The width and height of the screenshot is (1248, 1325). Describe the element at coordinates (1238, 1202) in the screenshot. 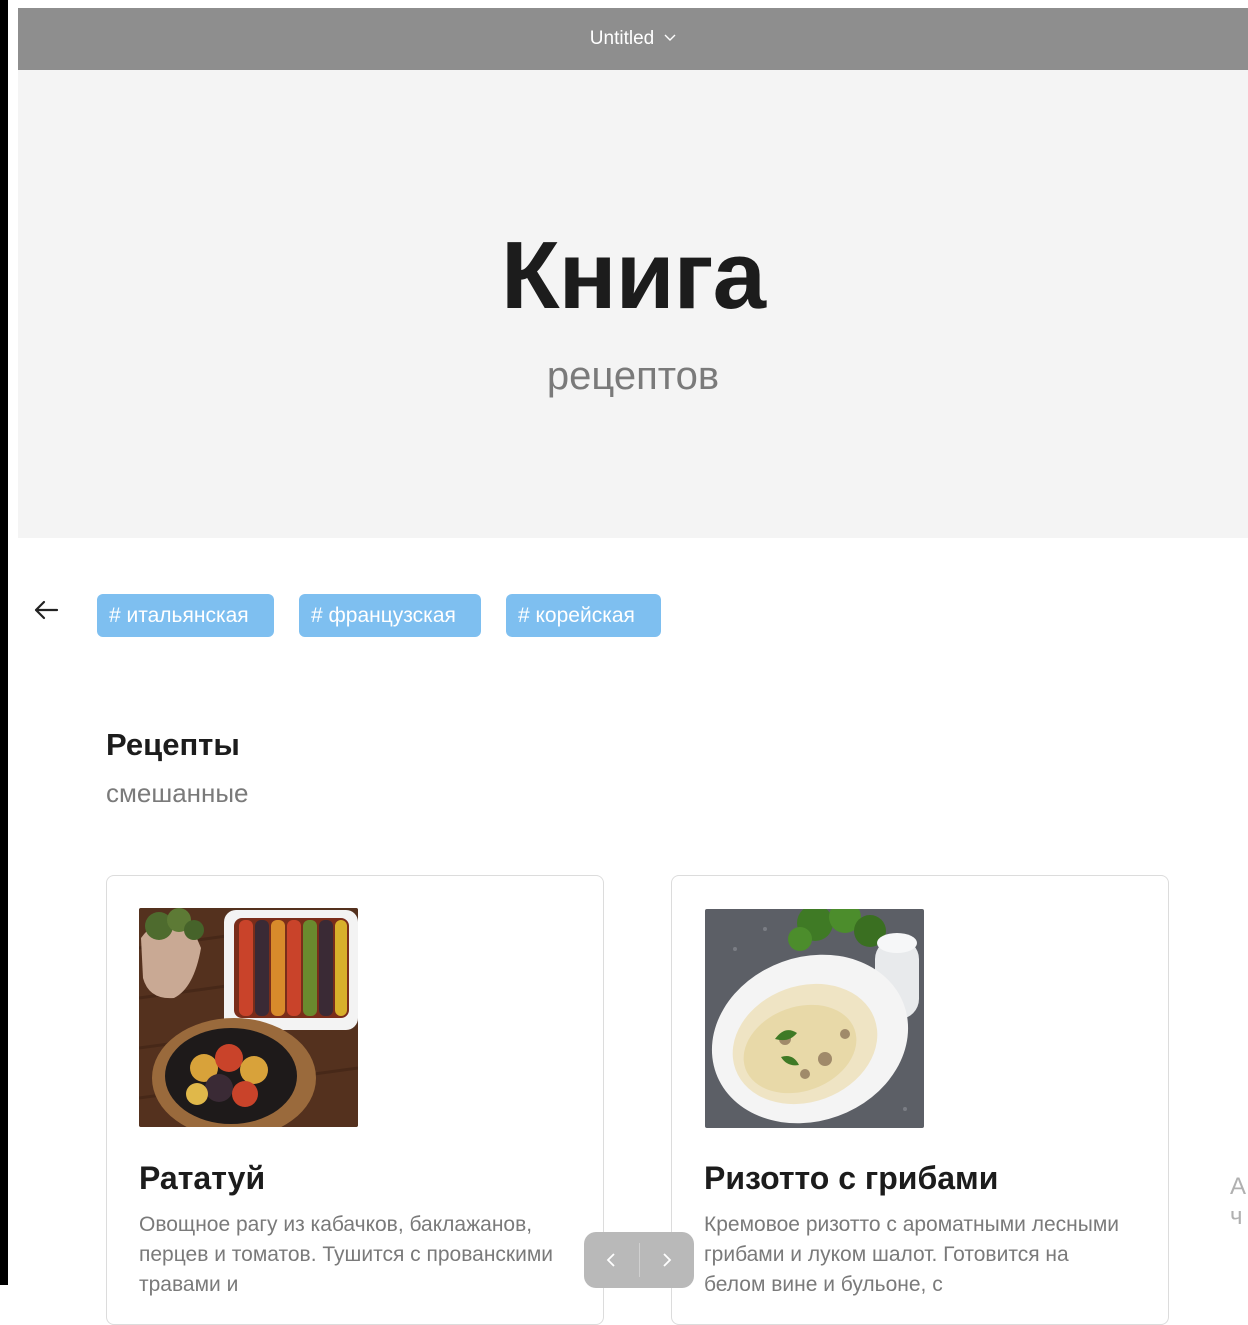

I see `offscreen-card-text: А ч` at that location.